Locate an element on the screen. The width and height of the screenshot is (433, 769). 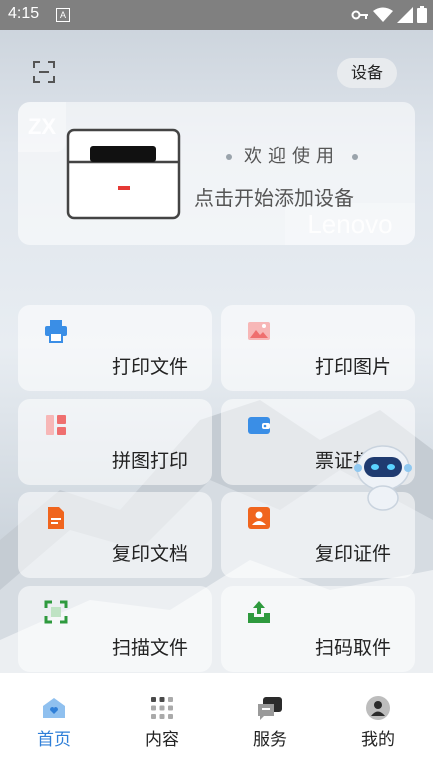
grid-icon is located at coordinates (162, 708).